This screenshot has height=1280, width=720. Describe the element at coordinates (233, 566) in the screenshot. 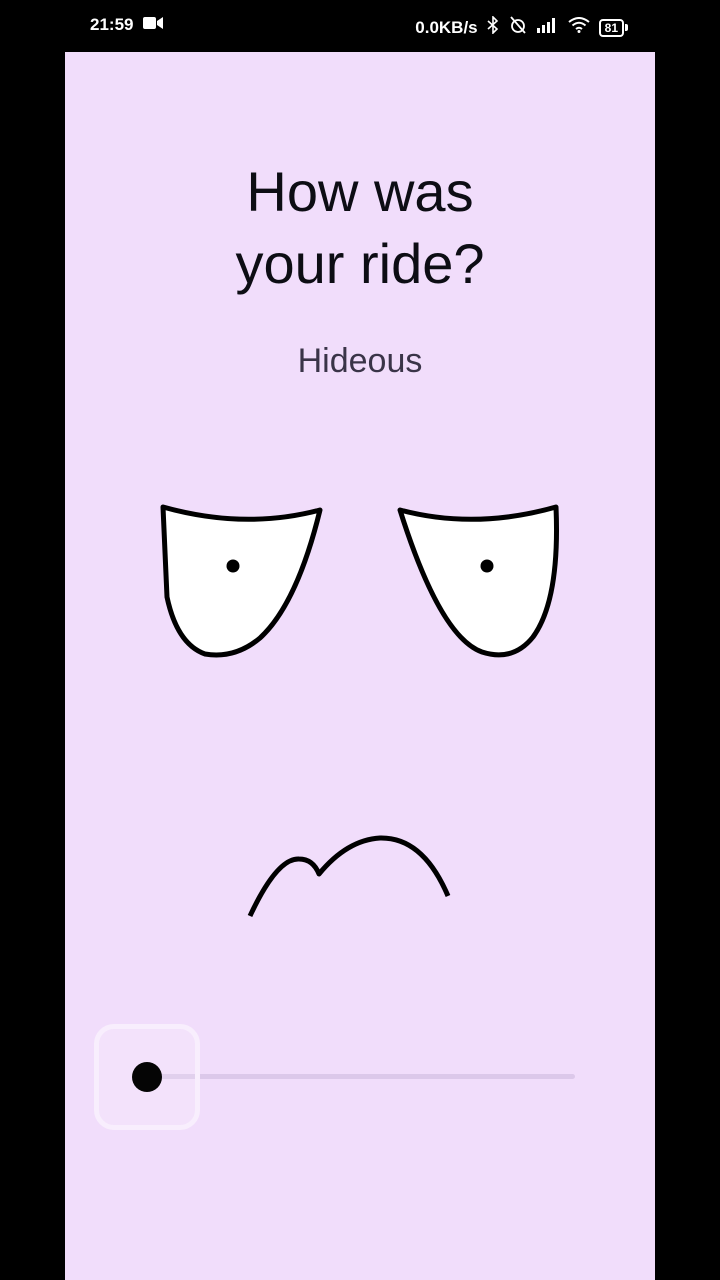

I see `left-pupil` at that location.